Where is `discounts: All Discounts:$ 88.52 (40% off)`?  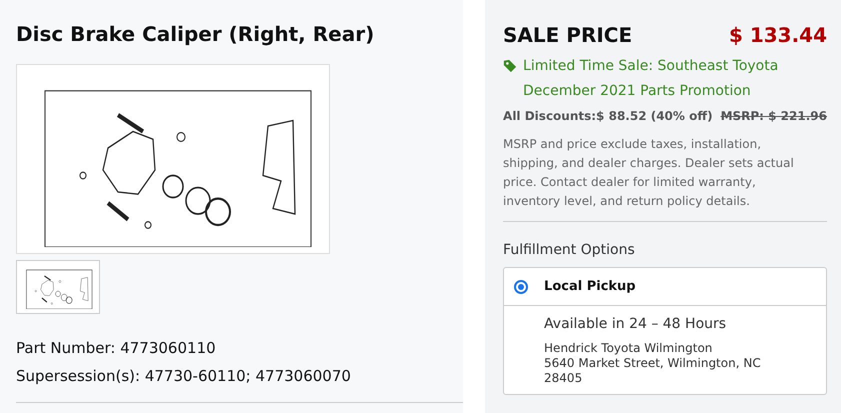
discounts: All Discounts:$ 88.52 (40% off) is located at coordinates (608, 116).